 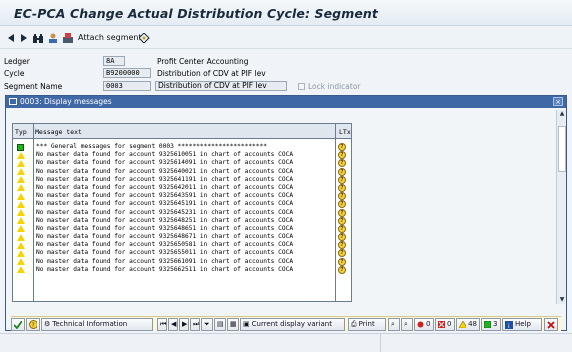 I want to click on success-count: 3, so click(x=495, y=324).